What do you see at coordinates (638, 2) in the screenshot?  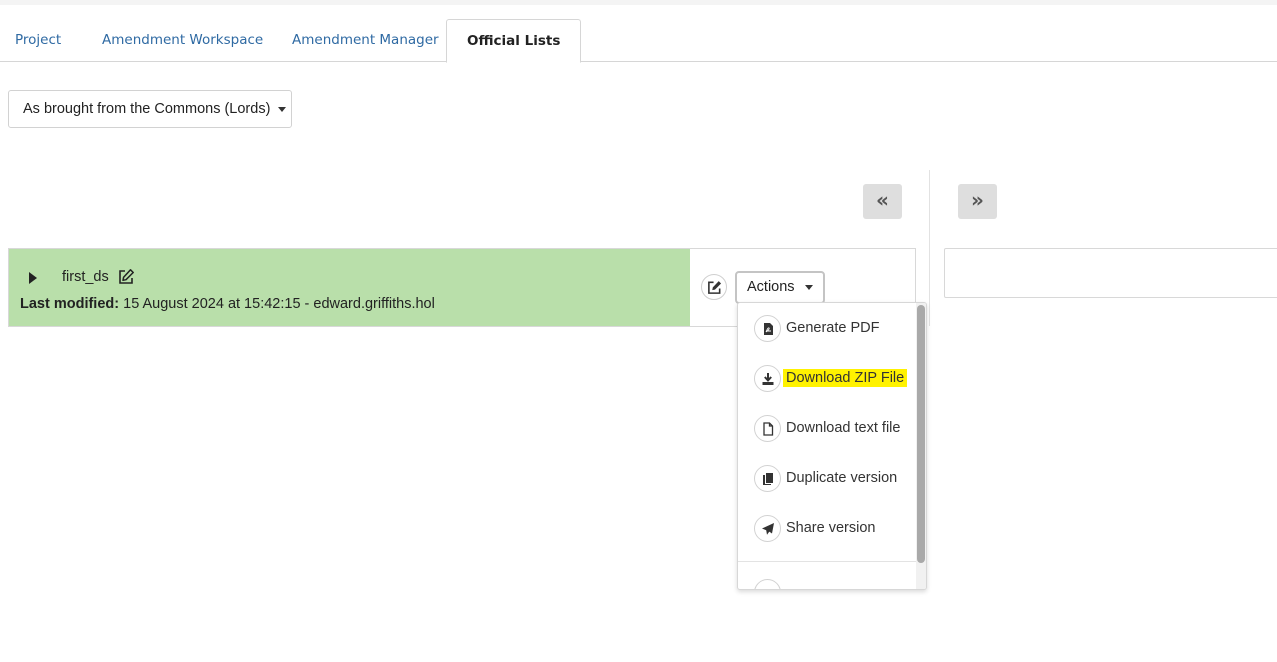 I see `top-strip` at bounding box center [638, 2].